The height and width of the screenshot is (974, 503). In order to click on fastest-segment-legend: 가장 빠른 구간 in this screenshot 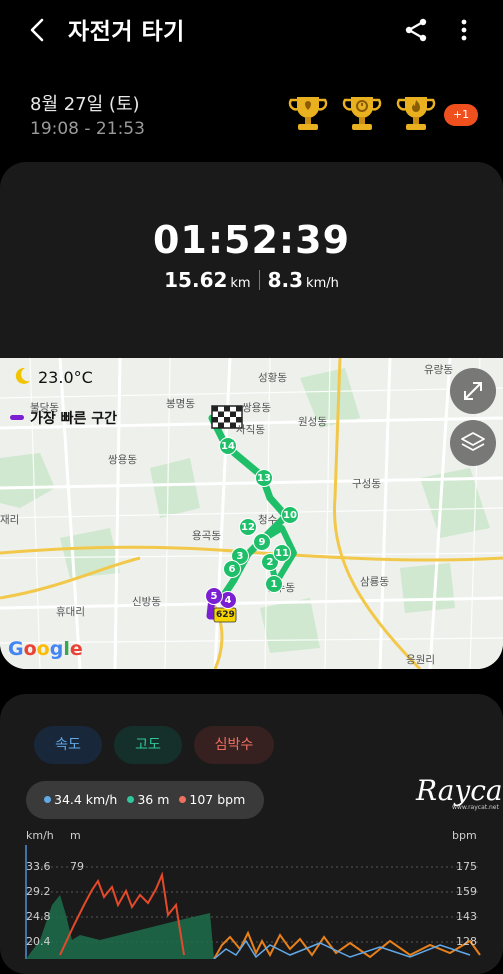, I will do `click(63, 418)`.